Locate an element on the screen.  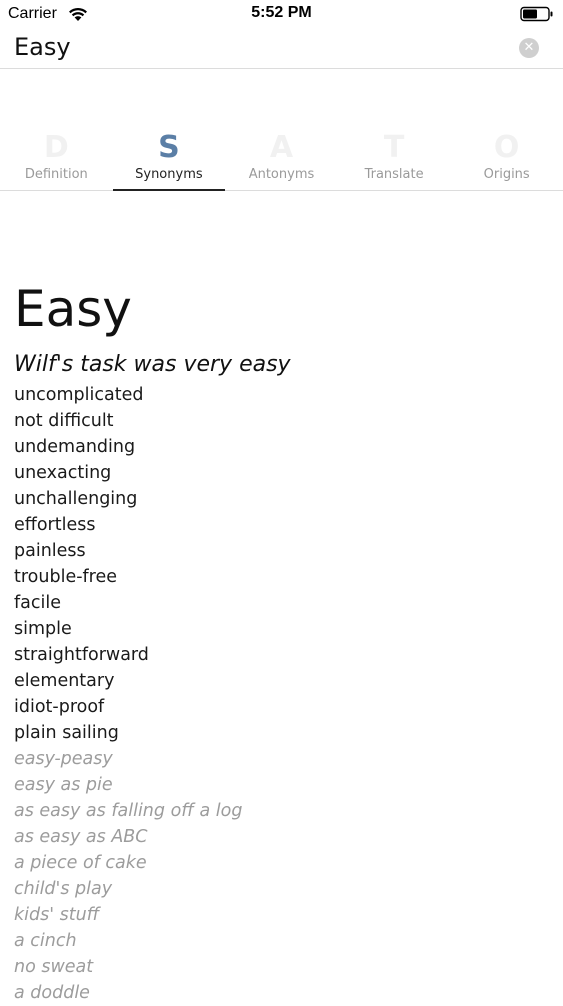
synonym-item: uncomplicated is located at coordinates (284, 395).